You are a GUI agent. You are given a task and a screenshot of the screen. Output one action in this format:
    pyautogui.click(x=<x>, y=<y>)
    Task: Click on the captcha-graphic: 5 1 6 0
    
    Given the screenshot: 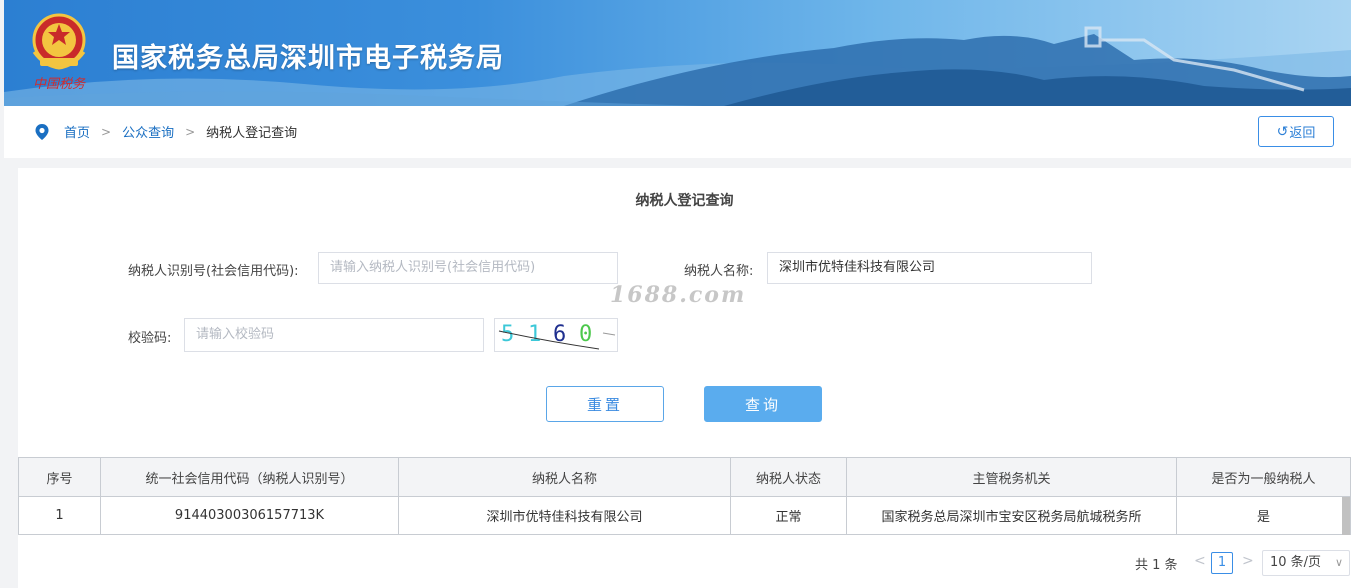 What is the action you would take?
    pyautogui.click(x=557, y=336)
    